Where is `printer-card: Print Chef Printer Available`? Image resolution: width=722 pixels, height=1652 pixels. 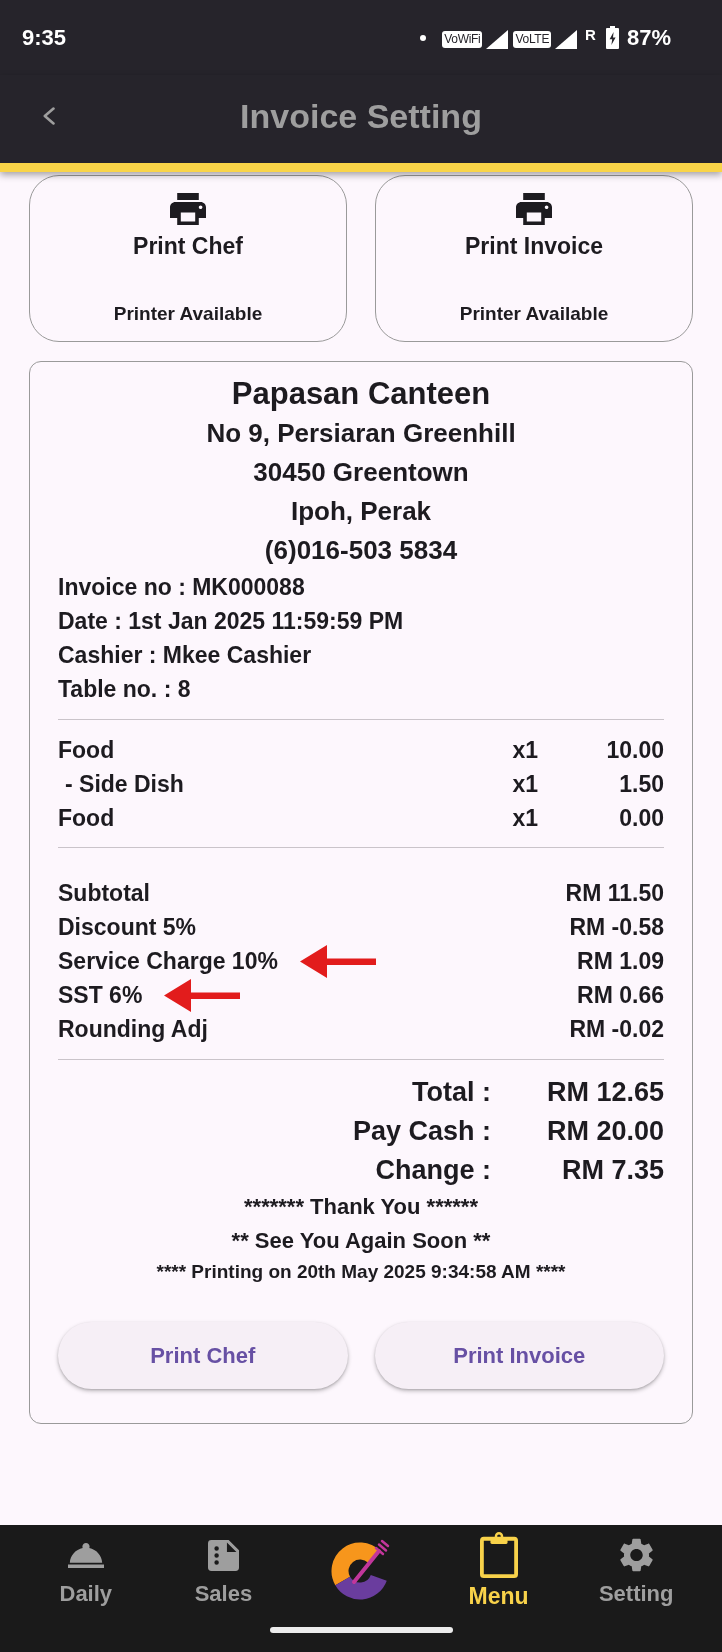
printer-card: Print Chef Printer Available is located at coordinates (188, 258).